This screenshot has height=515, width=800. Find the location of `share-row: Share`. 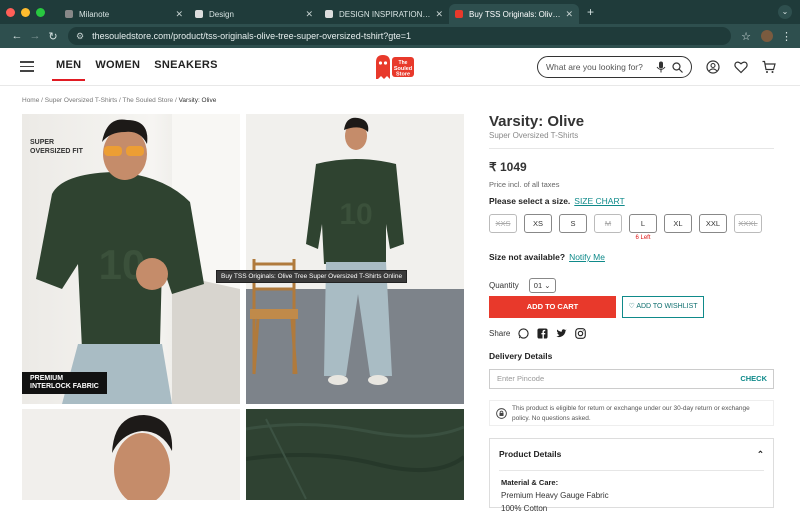

share-row: Share is located at coordinates (538, 333).